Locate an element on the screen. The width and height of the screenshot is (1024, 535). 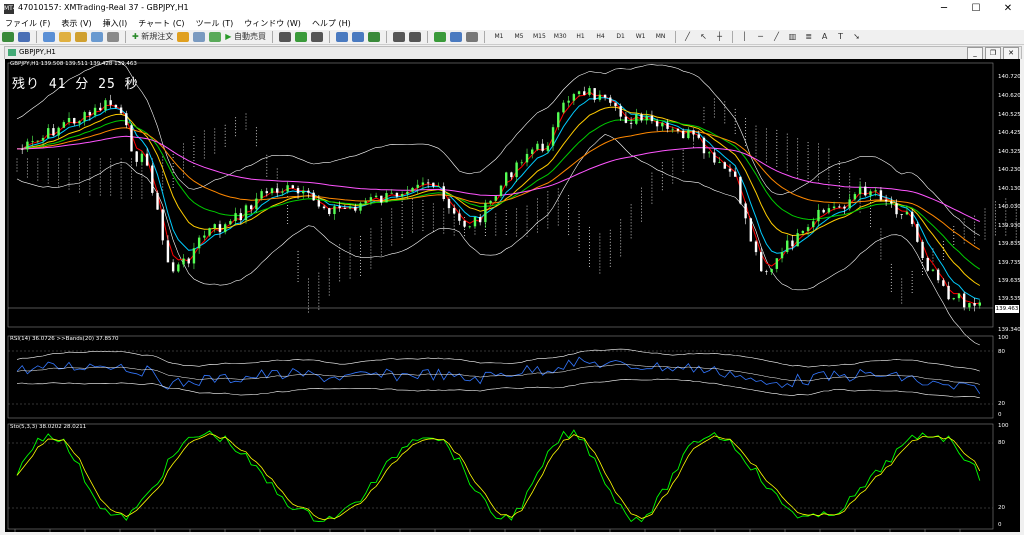
arrows-icon: ➘ is located at coordinates (857, 37).